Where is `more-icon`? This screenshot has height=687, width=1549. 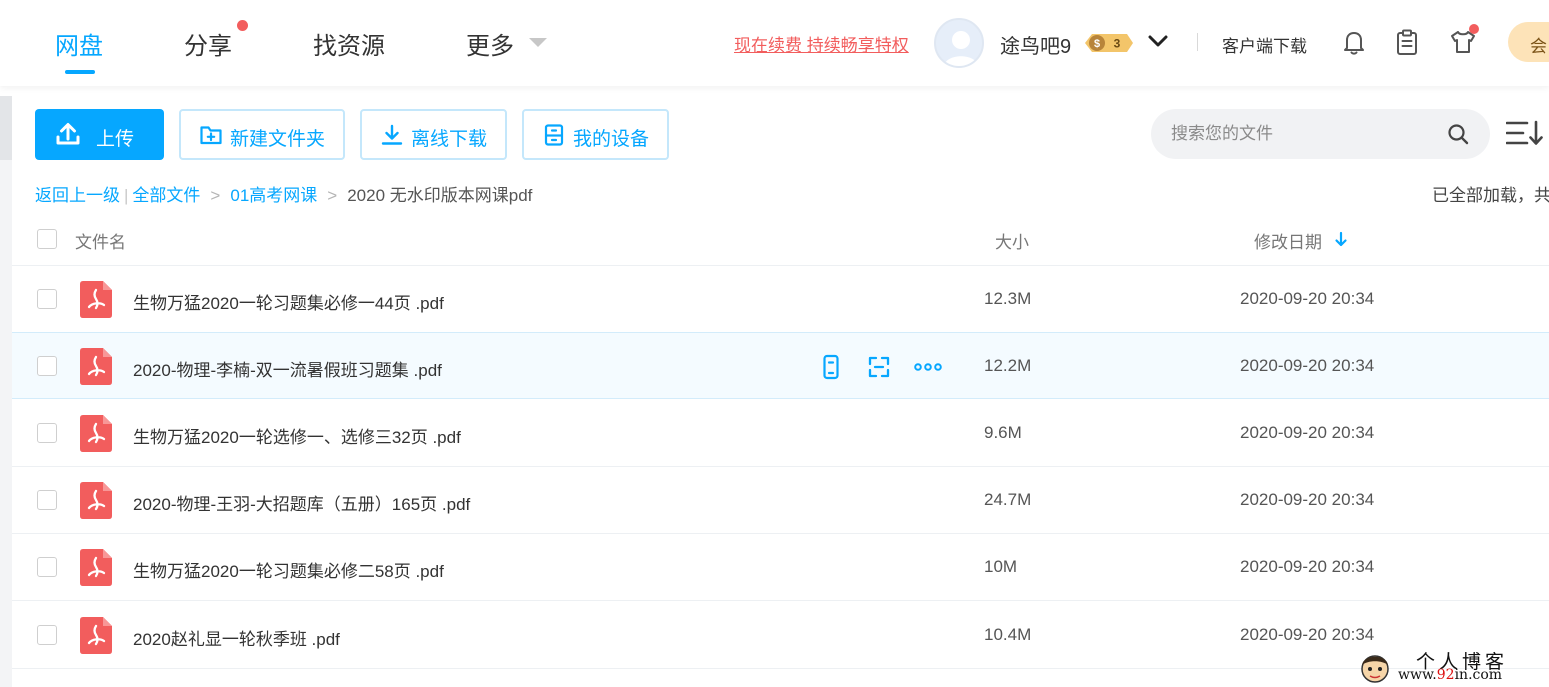
more-icon is located at coordinates (928, 367).